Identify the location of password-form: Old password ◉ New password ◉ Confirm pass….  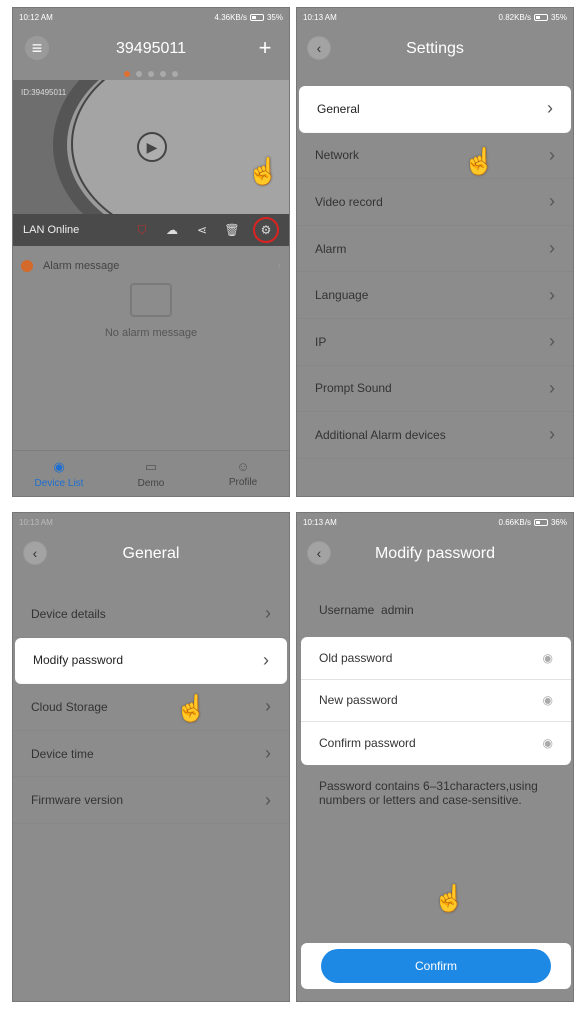
(436, 701).